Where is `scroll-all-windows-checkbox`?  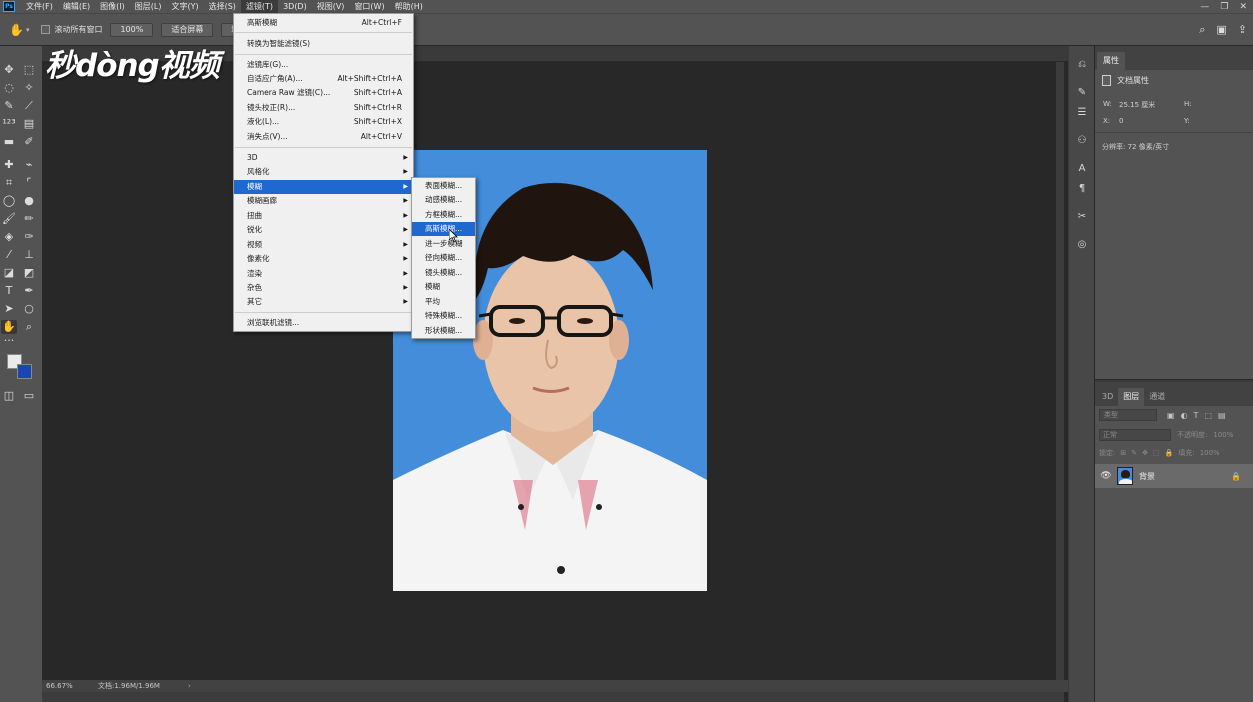 scroll-all-windows-checkbox is located at coordinates (46, 29).